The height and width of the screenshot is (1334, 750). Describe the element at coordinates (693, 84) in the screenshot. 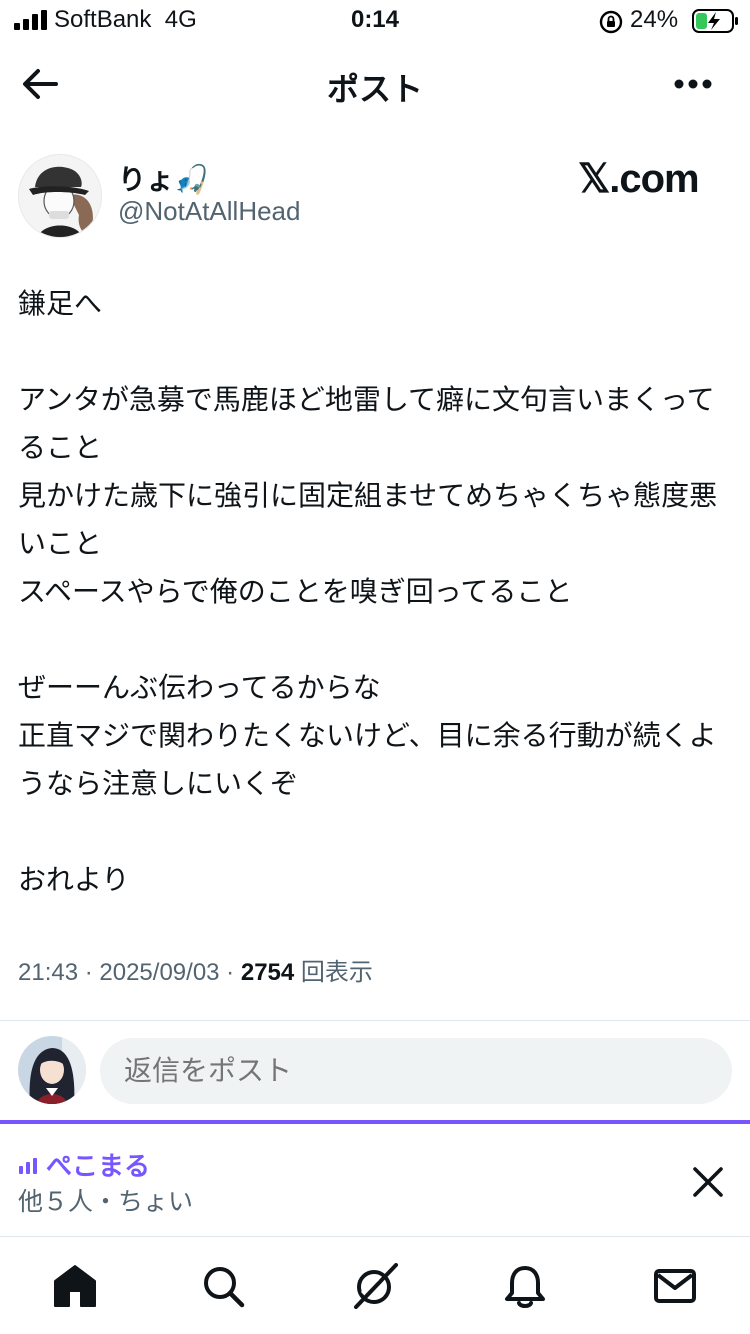

I see `more-options-button` at that location.